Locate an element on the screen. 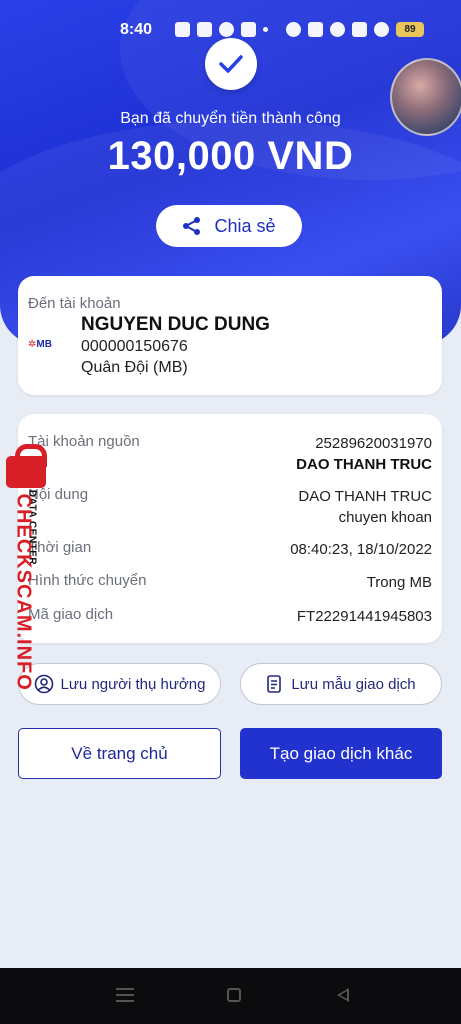  source-account-number: 25289620031970 is located at coordinates (373, 443).